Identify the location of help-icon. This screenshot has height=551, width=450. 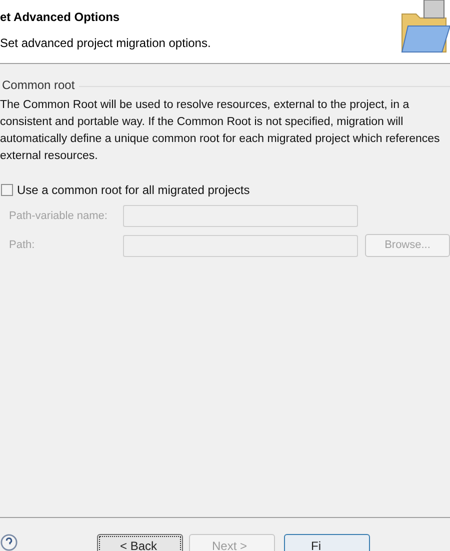
(9, 542).